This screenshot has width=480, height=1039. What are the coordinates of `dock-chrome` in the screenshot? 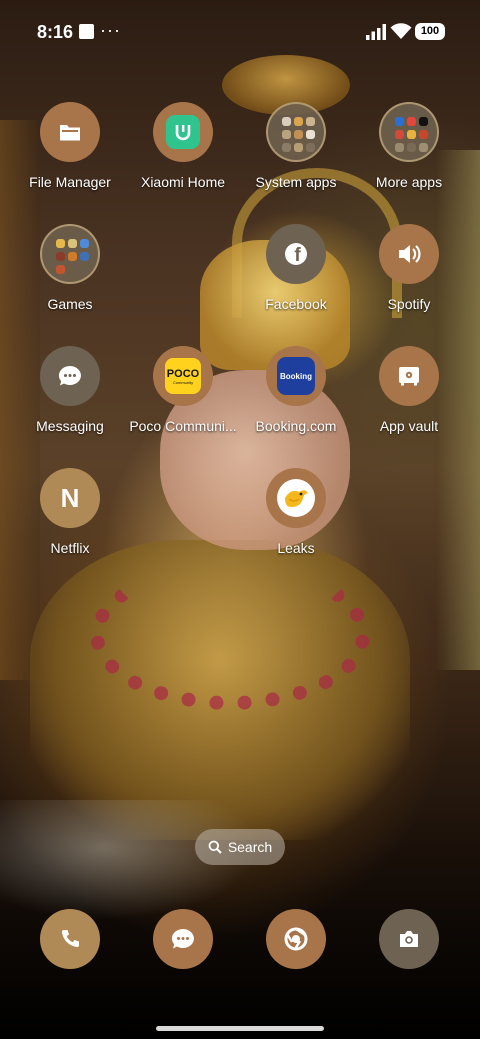 It's located at (296, 939).